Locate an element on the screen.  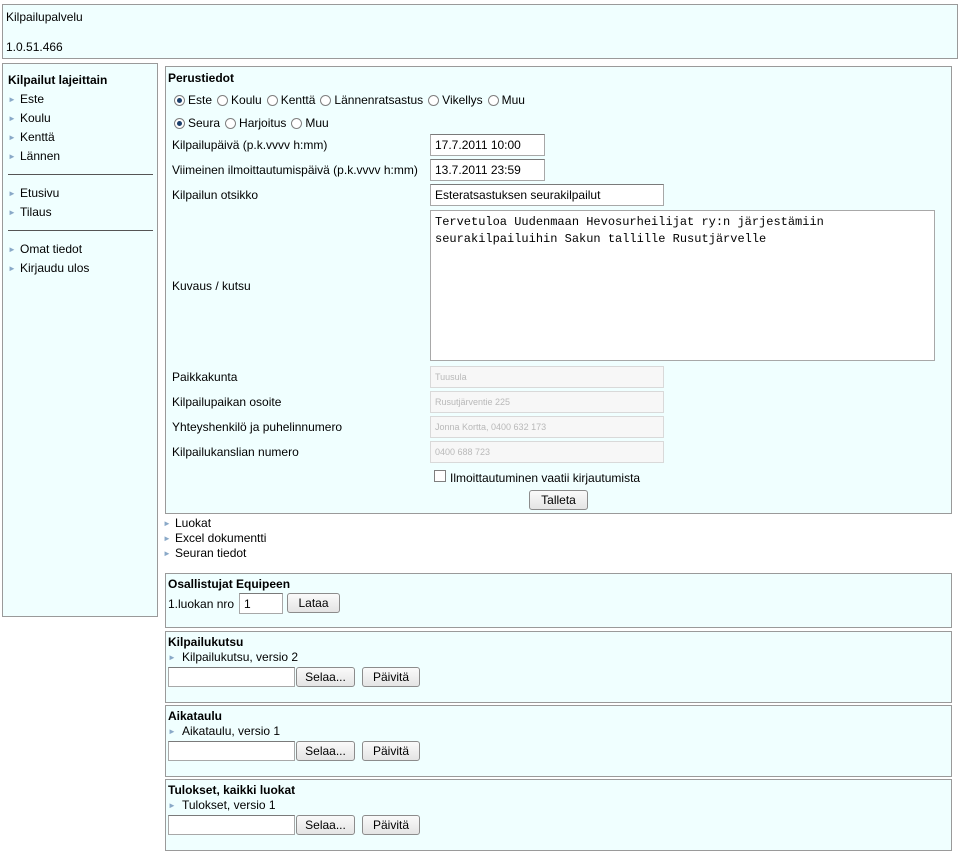
results-document-link: ► Tulokset, versio 1 is located at coordinates (222, 805).